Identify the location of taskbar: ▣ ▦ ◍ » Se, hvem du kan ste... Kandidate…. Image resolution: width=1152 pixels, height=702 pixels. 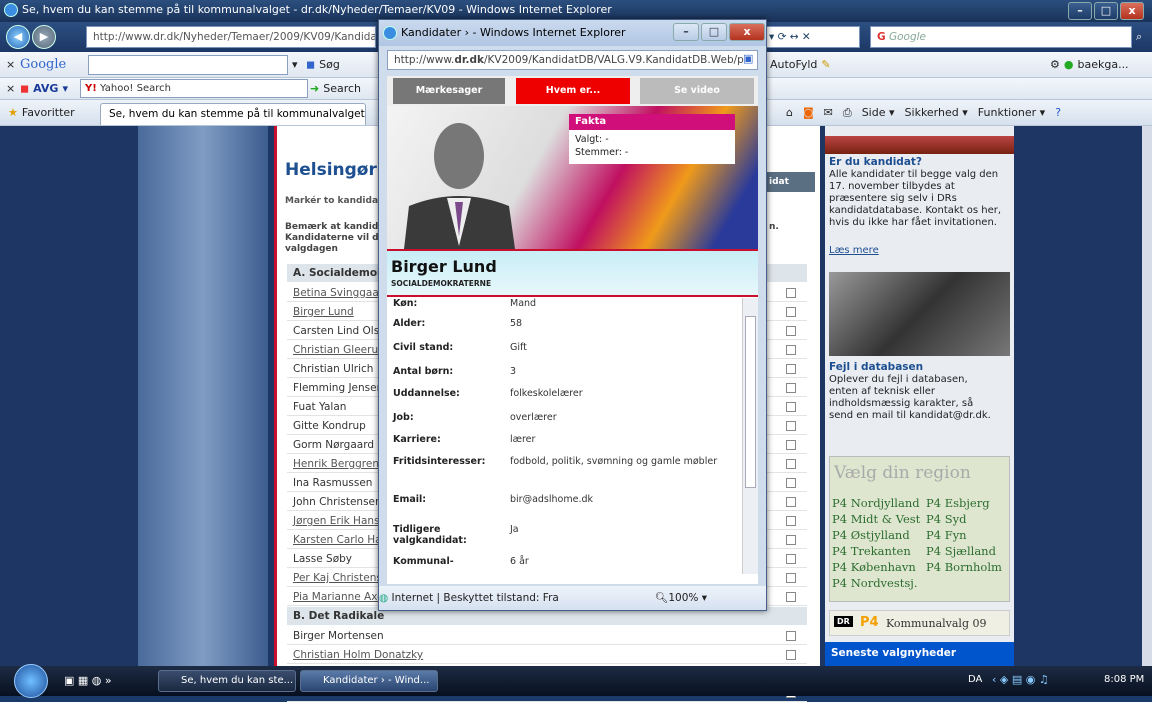
(576, 681).